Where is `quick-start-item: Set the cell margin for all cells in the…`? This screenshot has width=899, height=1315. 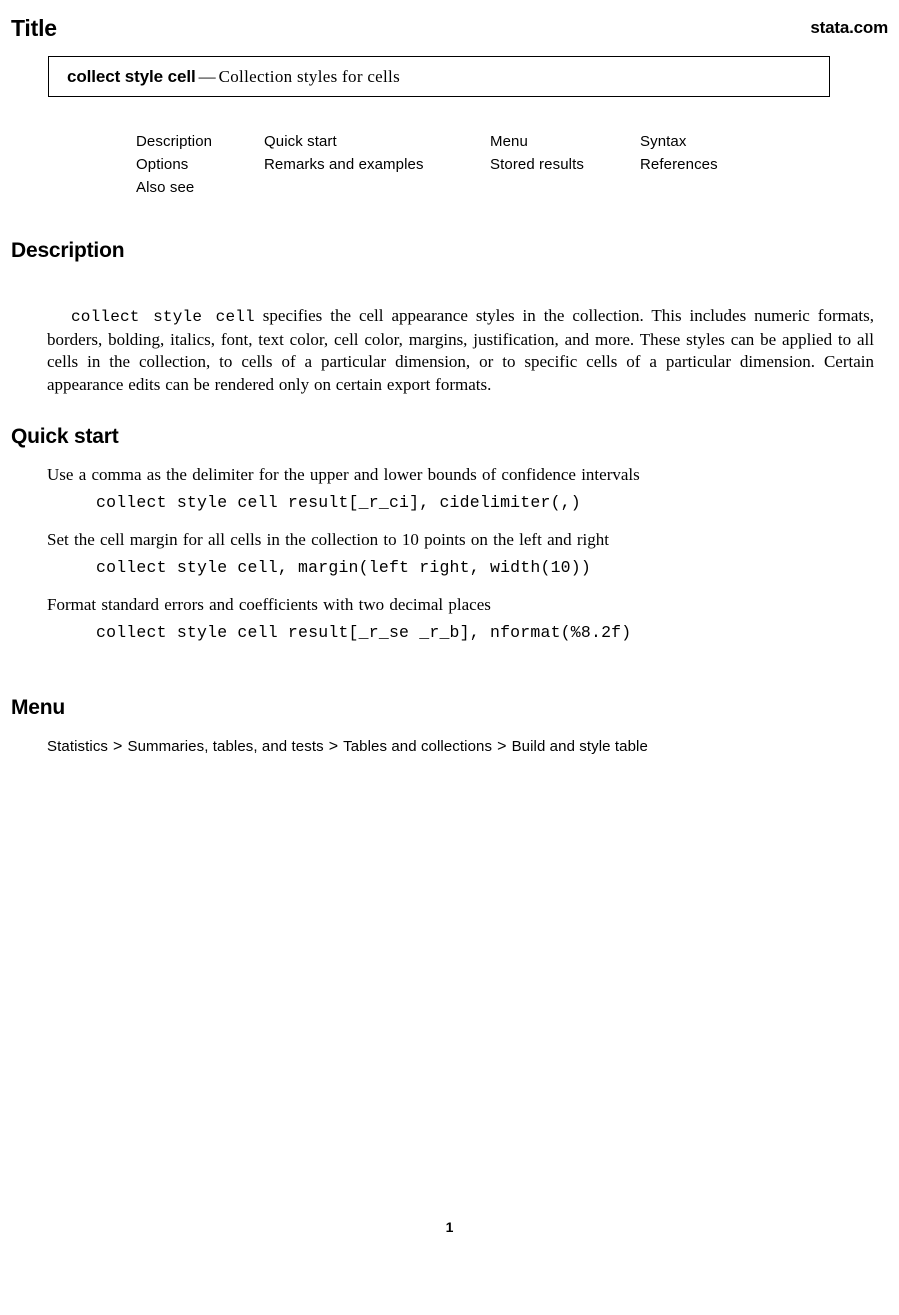
quick-start-item: Set the cell margin for all cells in the… is located at coordinates (460, 554).